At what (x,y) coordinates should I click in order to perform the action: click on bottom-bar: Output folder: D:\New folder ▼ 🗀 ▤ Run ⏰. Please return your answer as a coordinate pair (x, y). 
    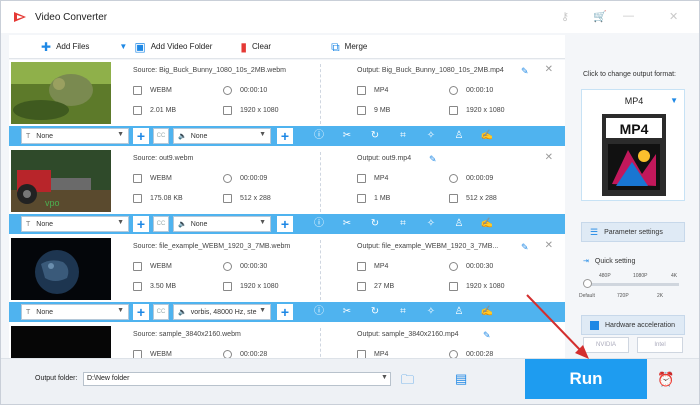
    Looking at the image, I should click on (350, 381).